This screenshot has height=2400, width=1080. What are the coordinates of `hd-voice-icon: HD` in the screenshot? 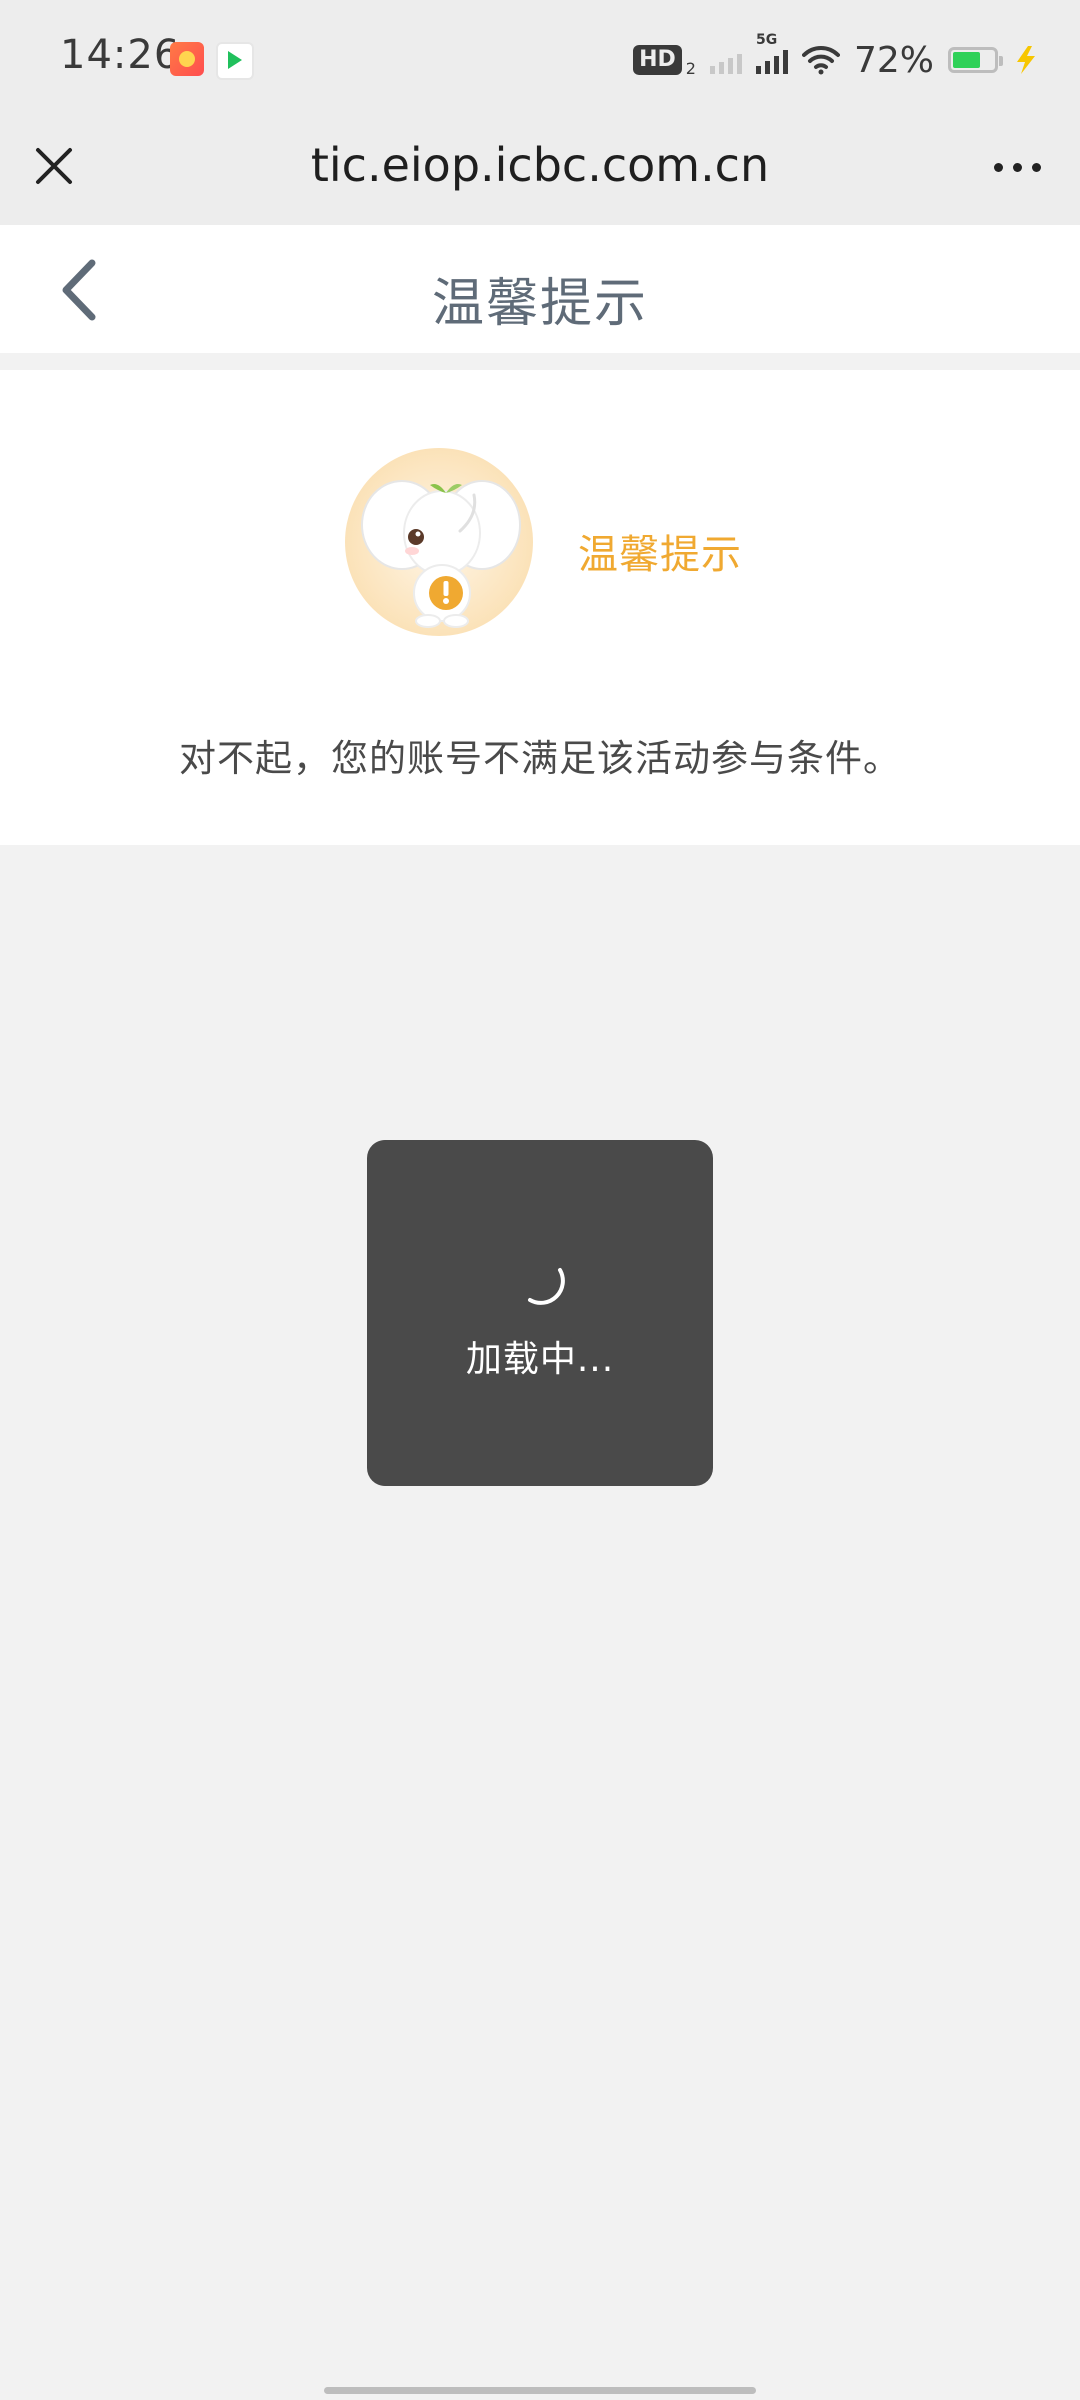 It's located at (657, 60).